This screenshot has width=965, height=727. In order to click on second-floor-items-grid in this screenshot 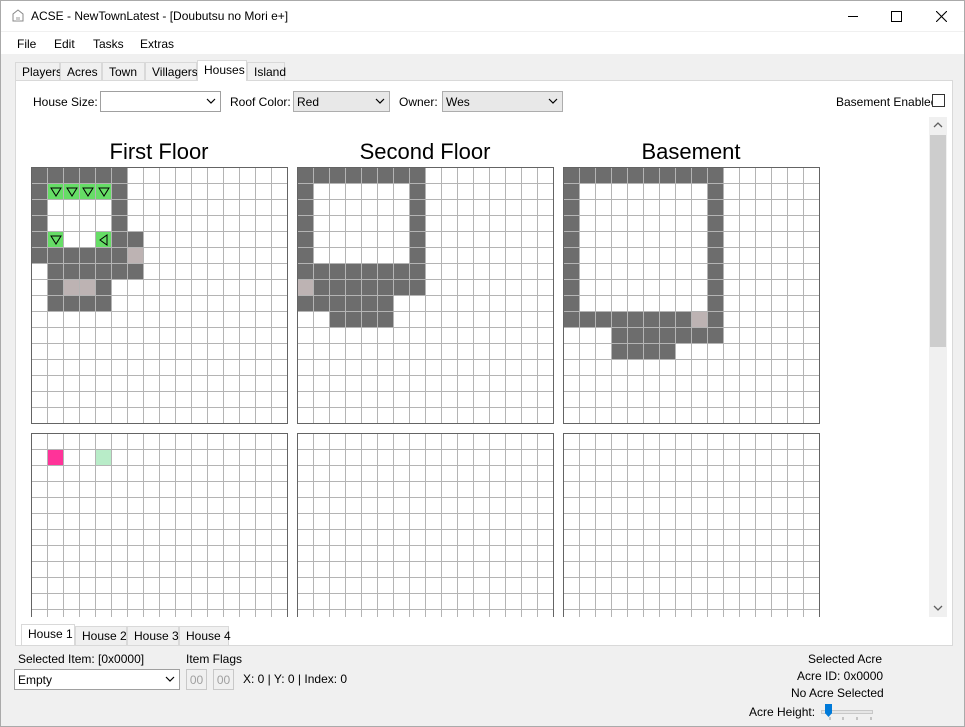, I will do `click(425, 525)`.